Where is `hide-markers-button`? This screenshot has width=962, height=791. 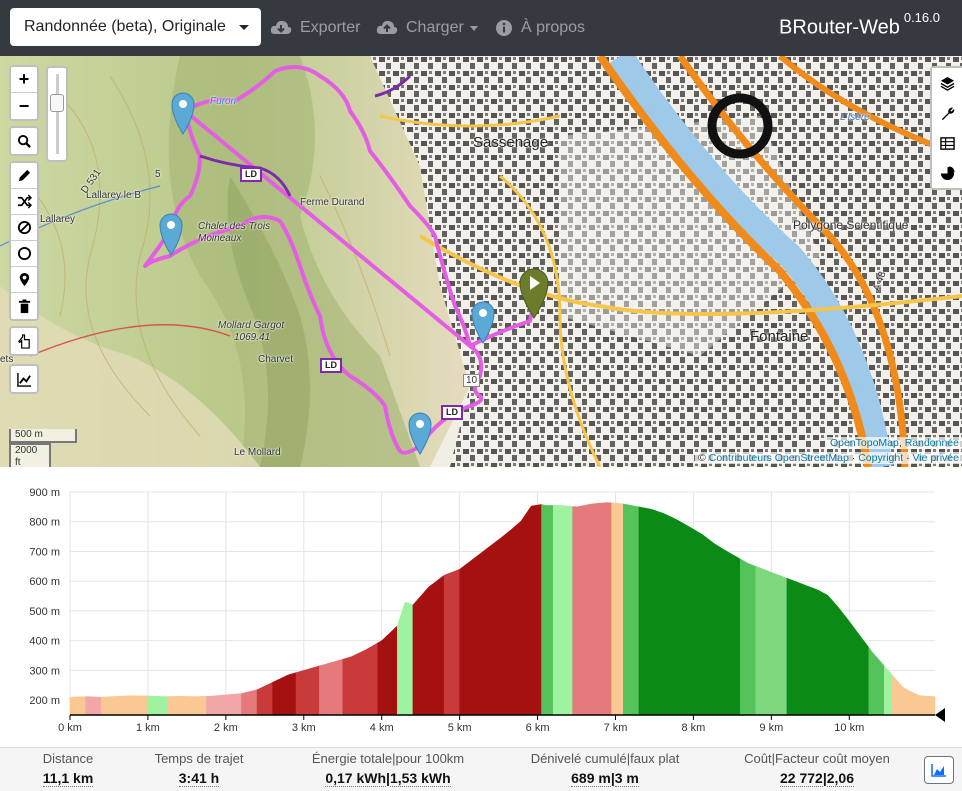 hide-markers-button is located at coordinates (24, 280).